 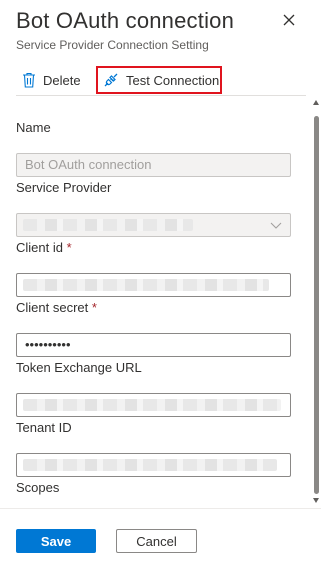 What do you see at coordinates (112, 45) in the screenshot?
I see `panel-subtitle: Service Provider Connection Setting` at bounding box center [112, 45].